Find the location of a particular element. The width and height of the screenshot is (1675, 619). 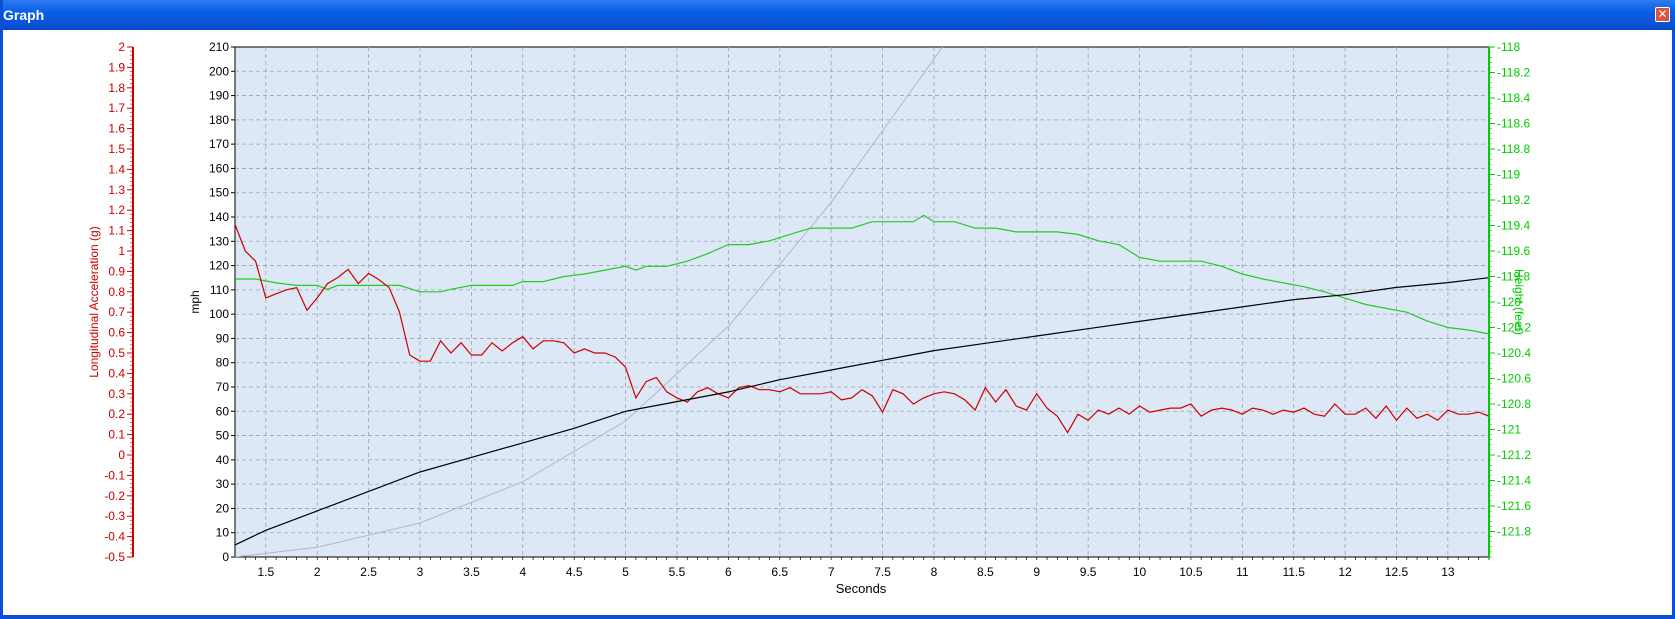

x-tick-label: 8.5 is located at coordinates (985, 572).